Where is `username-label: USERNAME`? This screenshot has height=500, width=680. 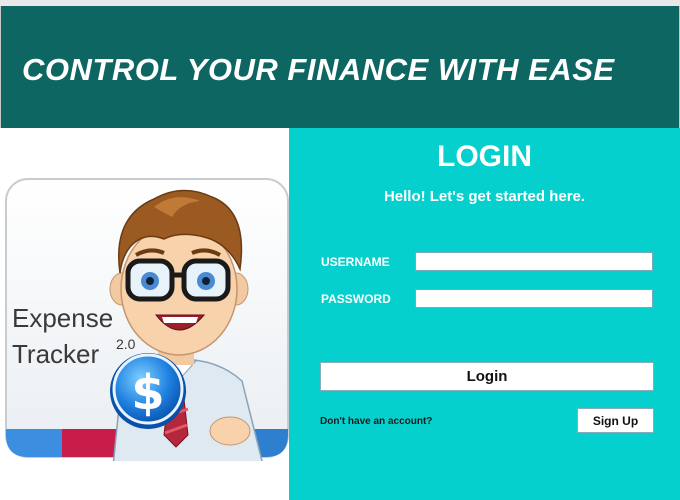
username-label: USERNAME is located at coordinates (355, 262).